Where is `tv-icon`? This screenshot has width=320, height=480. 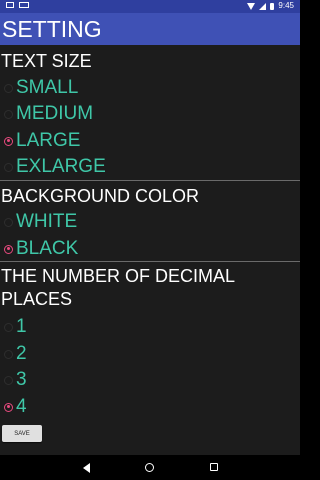 tv-icon is located at coordinates (24, 5).